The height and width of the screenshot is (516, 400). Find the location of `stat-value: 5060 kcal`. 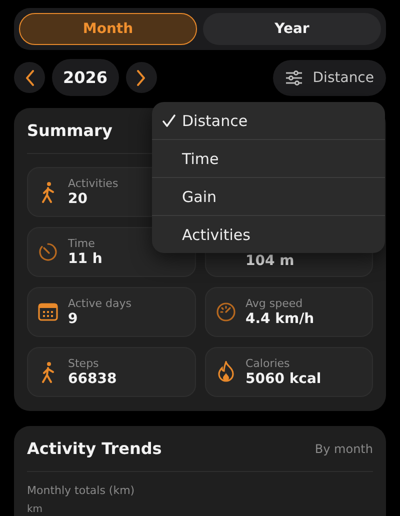

stat-value: 5060 kcal is located at coordinates (284, 379).